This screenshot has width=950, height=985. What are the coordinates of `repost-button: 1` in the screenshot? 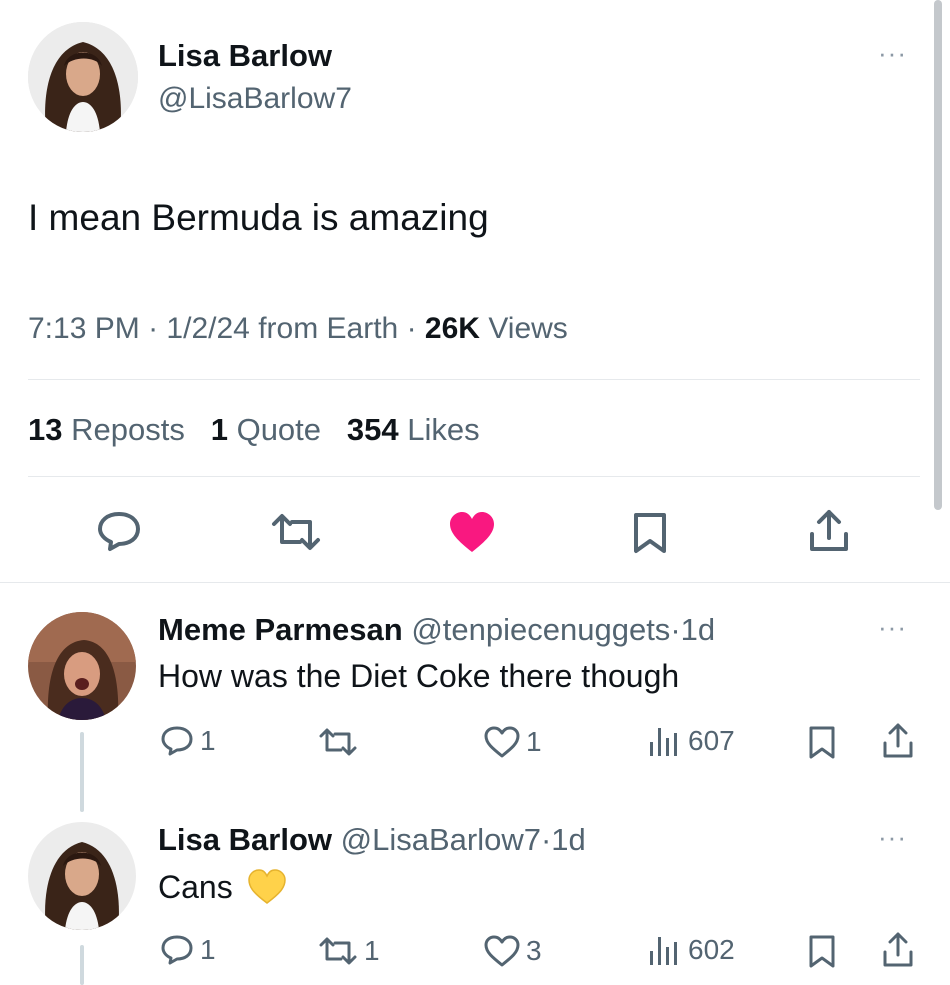 It's located at (349, 951).